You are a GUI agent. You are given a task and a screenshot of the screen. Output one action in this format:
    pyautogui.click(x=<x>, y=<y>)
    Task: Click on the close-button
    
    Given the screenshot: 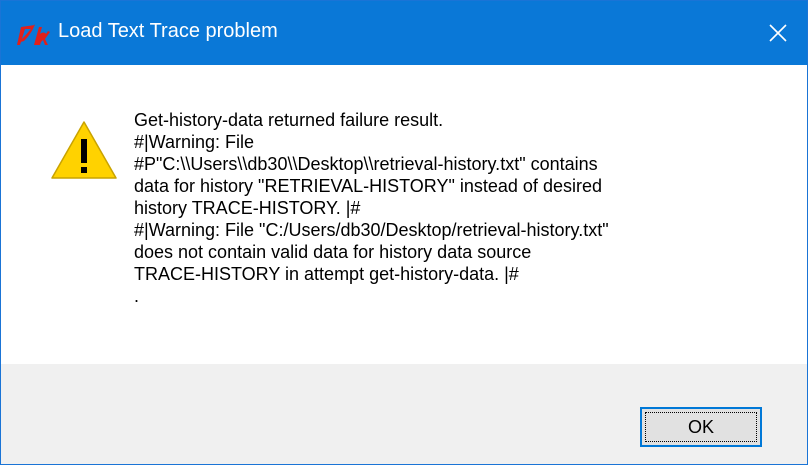 What is the action you would take?
    pyautogui.click(x=778, y=33)
    